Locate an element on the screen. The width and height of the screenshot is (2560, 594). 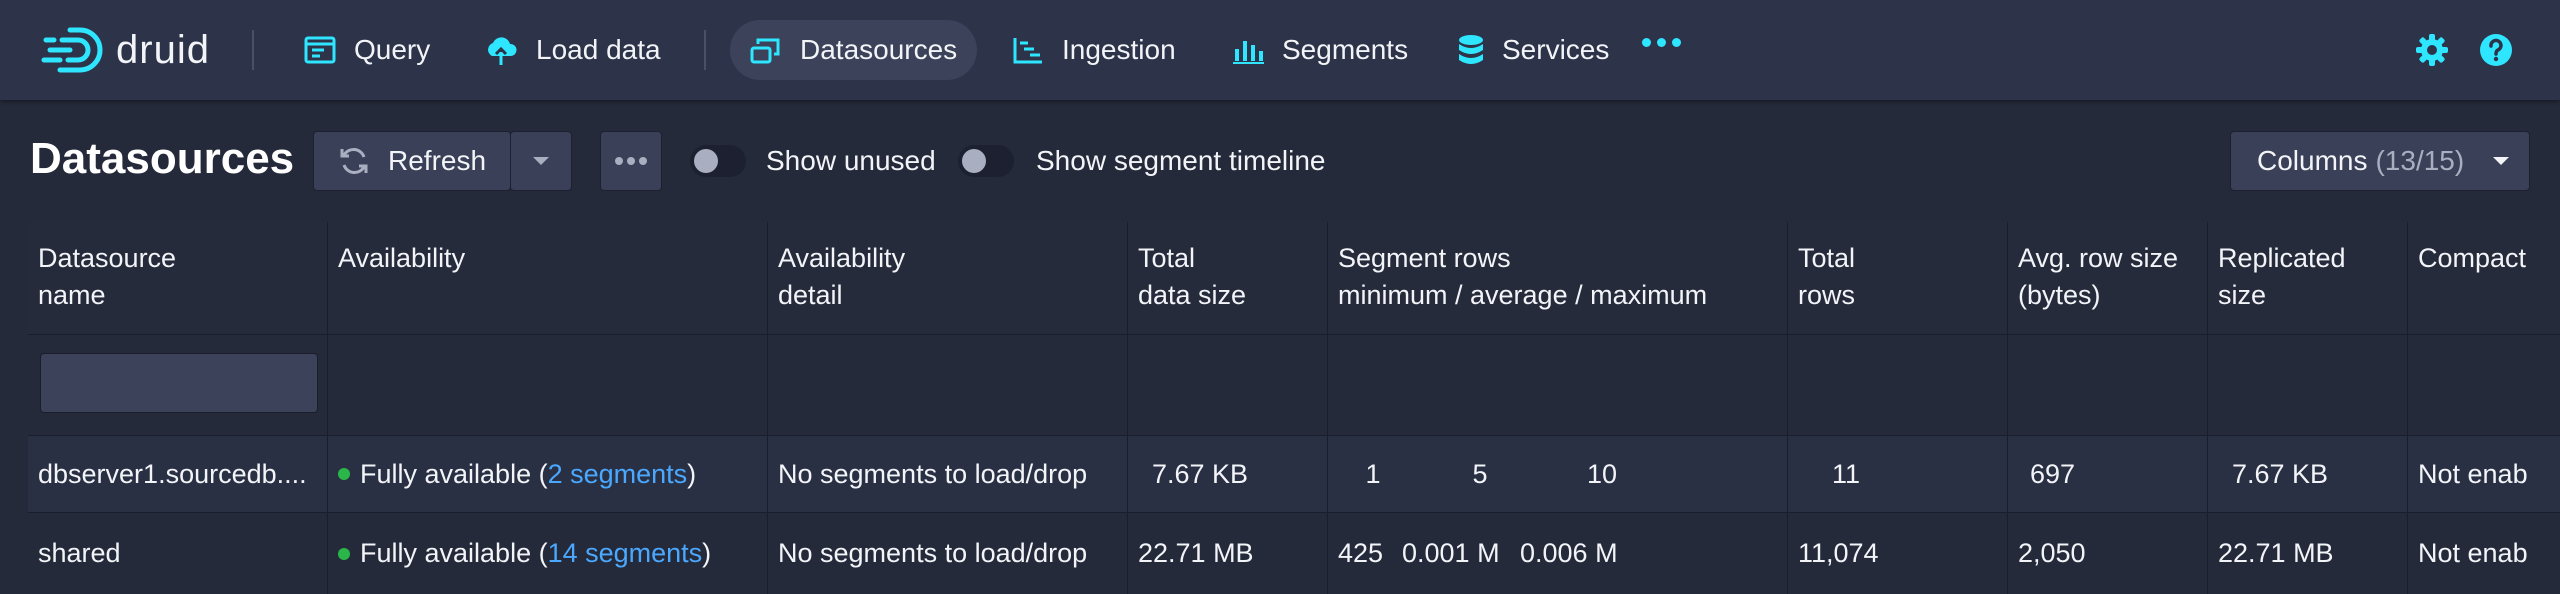
column-header-total-data-size: Total data size is located at coordinates (1228, 278).